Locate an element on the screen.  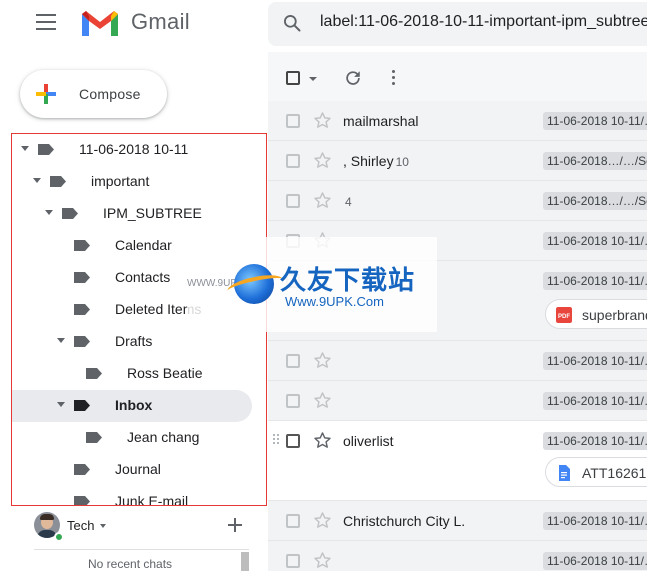
label-item-important: important is located at coordinates (132, 182).